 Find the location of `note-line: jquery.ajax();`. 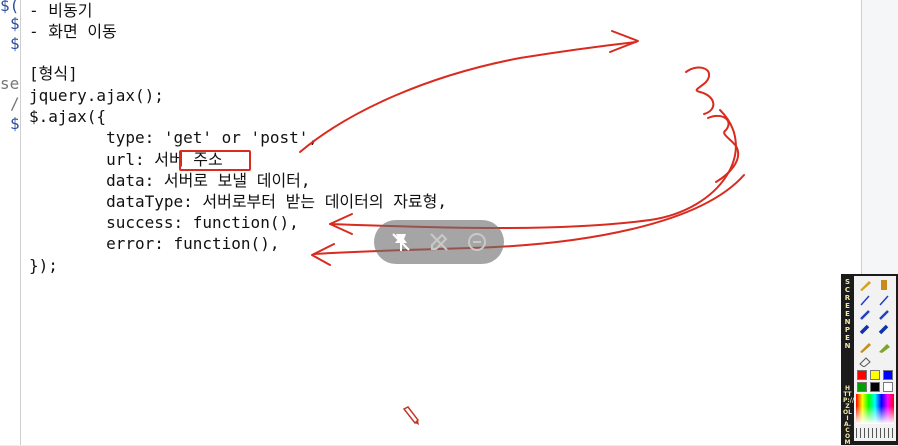

note-line: jquery.ajax(); is located at coordinates (96, 95).